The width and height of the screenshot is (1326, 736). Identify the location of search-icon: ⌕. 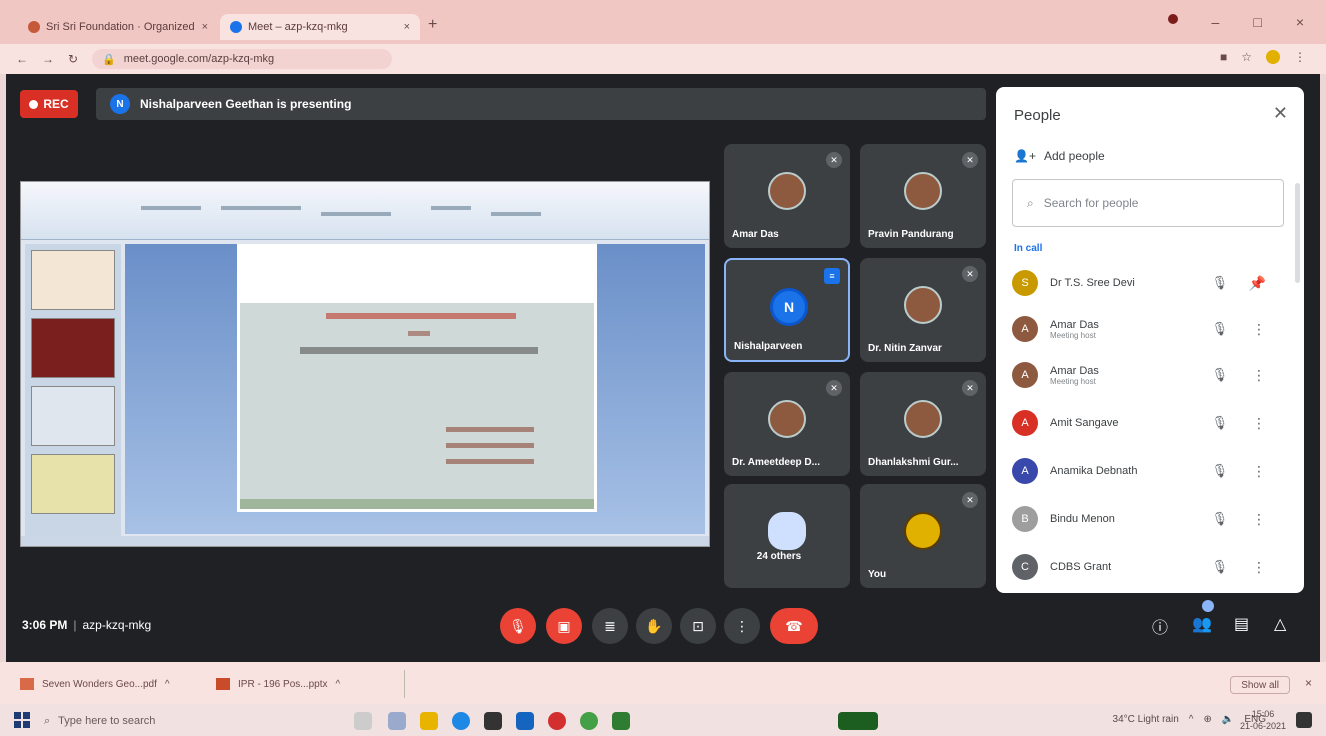
(47, 720).